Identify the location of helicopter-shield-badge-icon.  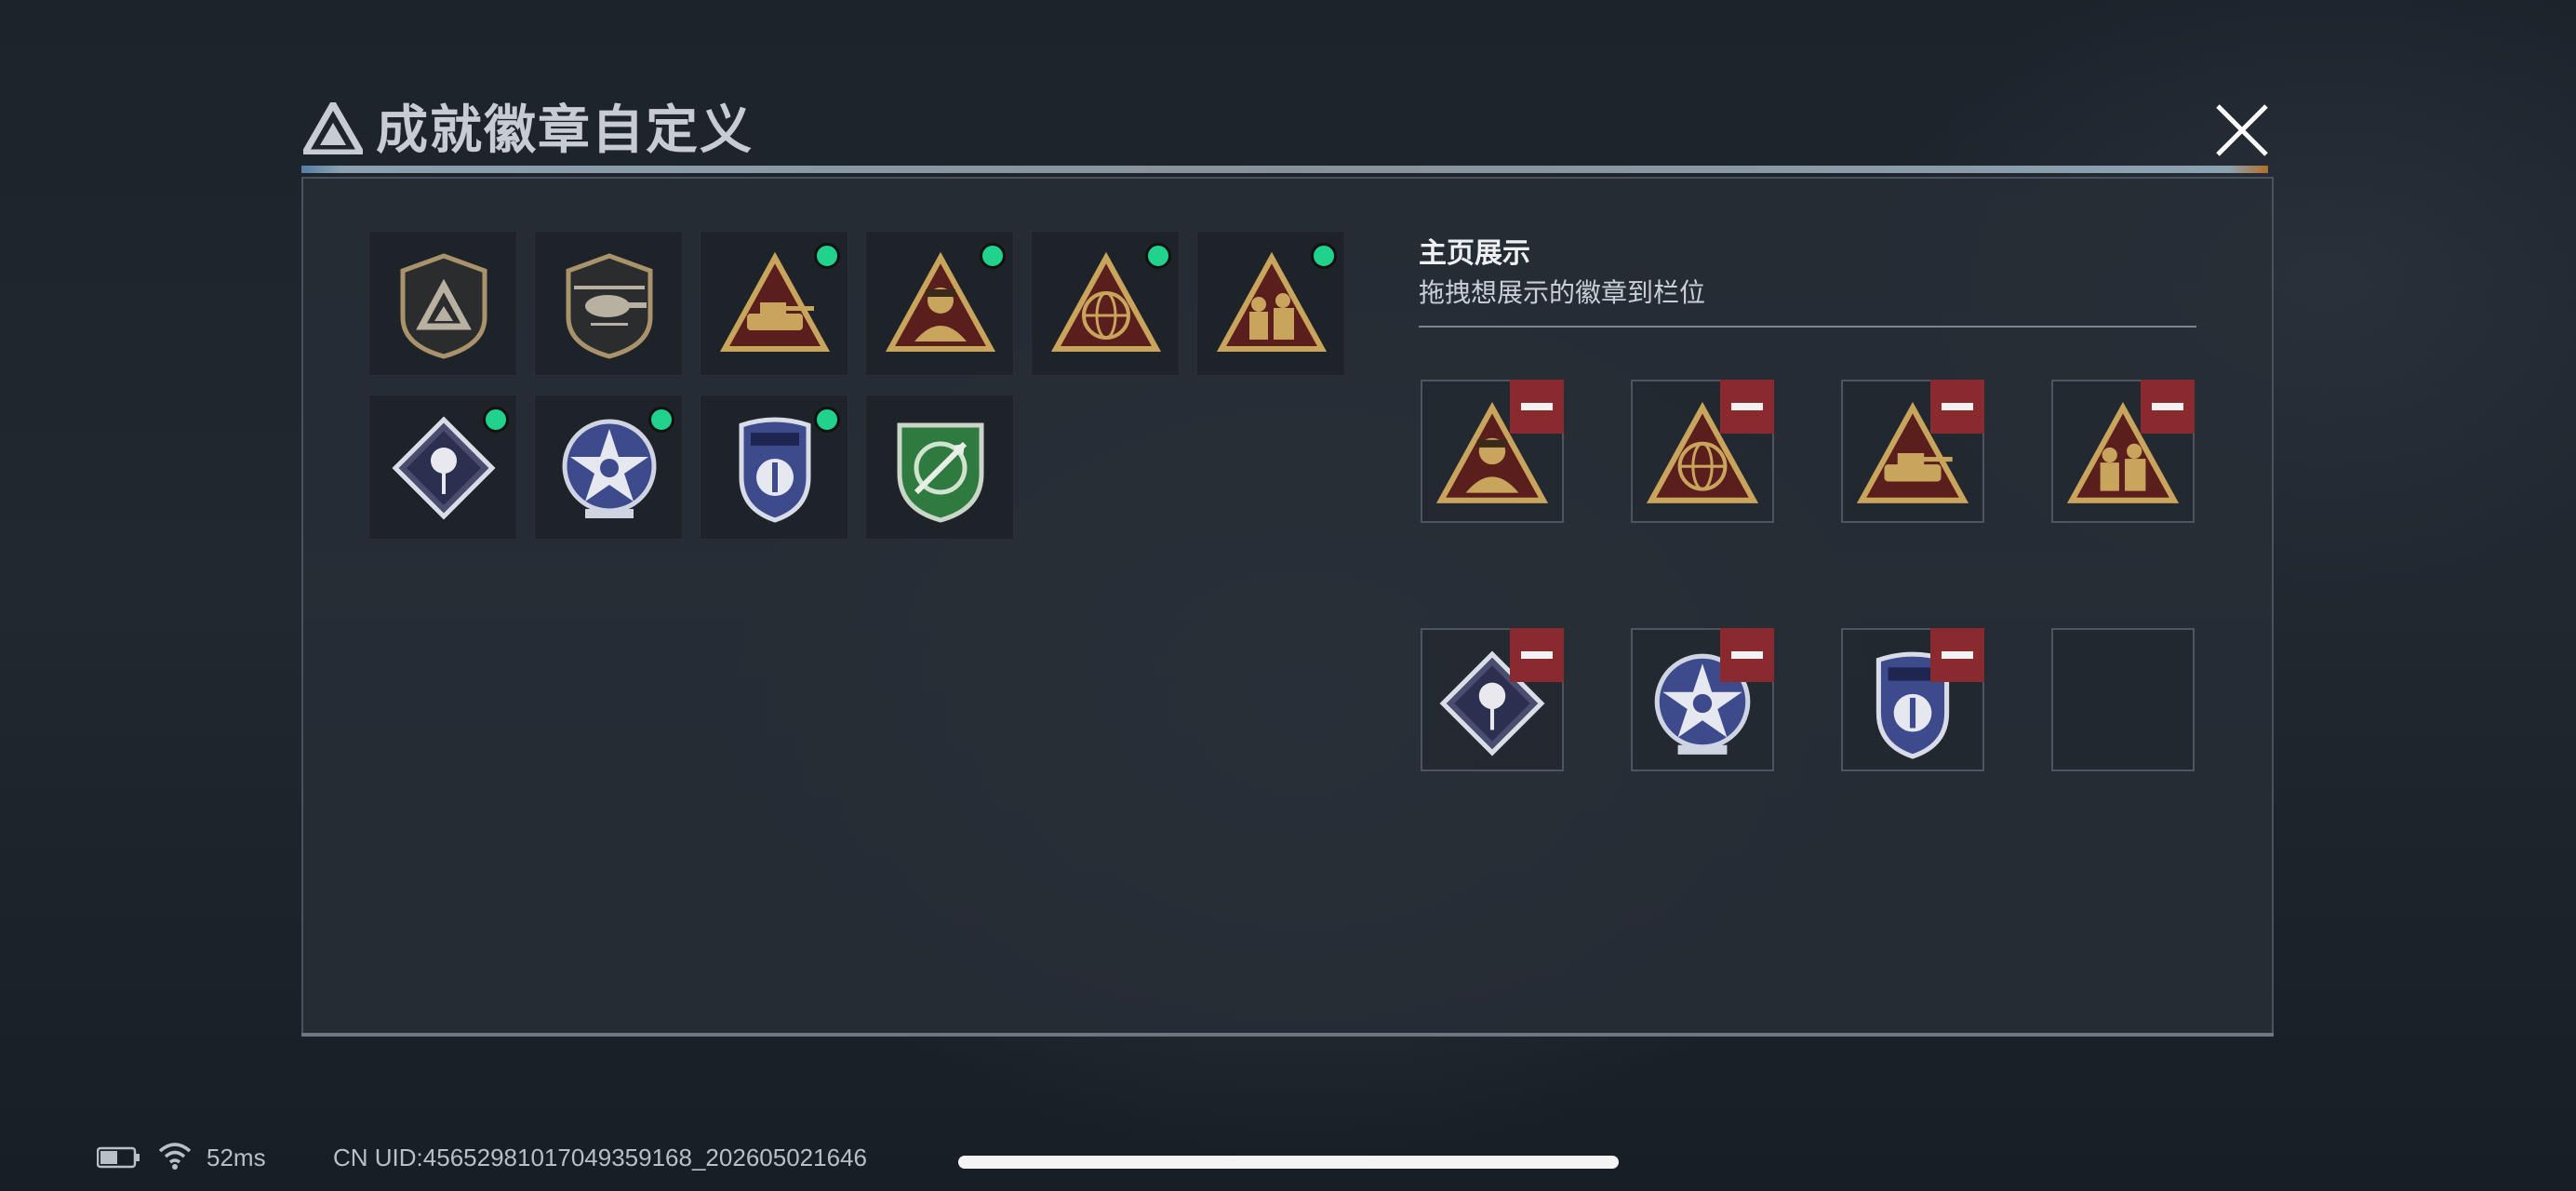
(609, 306).